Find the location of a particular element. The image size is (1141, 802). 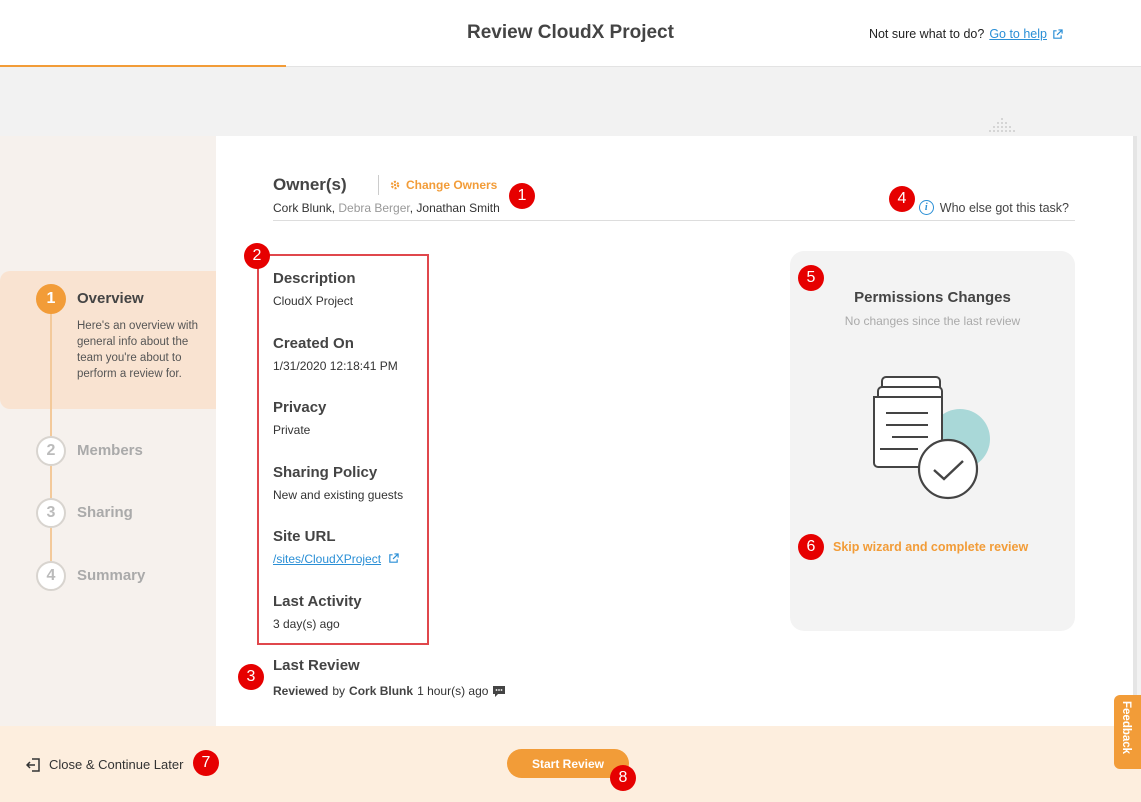

last-review-line: Reviewed by Cork Blunk 1 hour(s) ago is located at coordinates (389, 691).